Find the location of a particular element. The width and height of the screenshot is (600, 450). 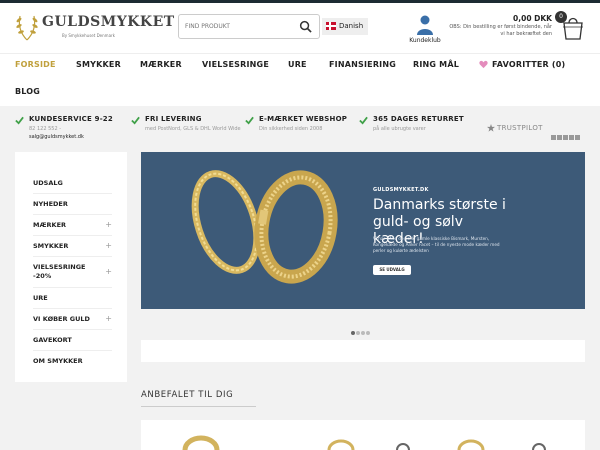

logo-wordmark: GULDSMYKKET is located at coordinates (108, 22).